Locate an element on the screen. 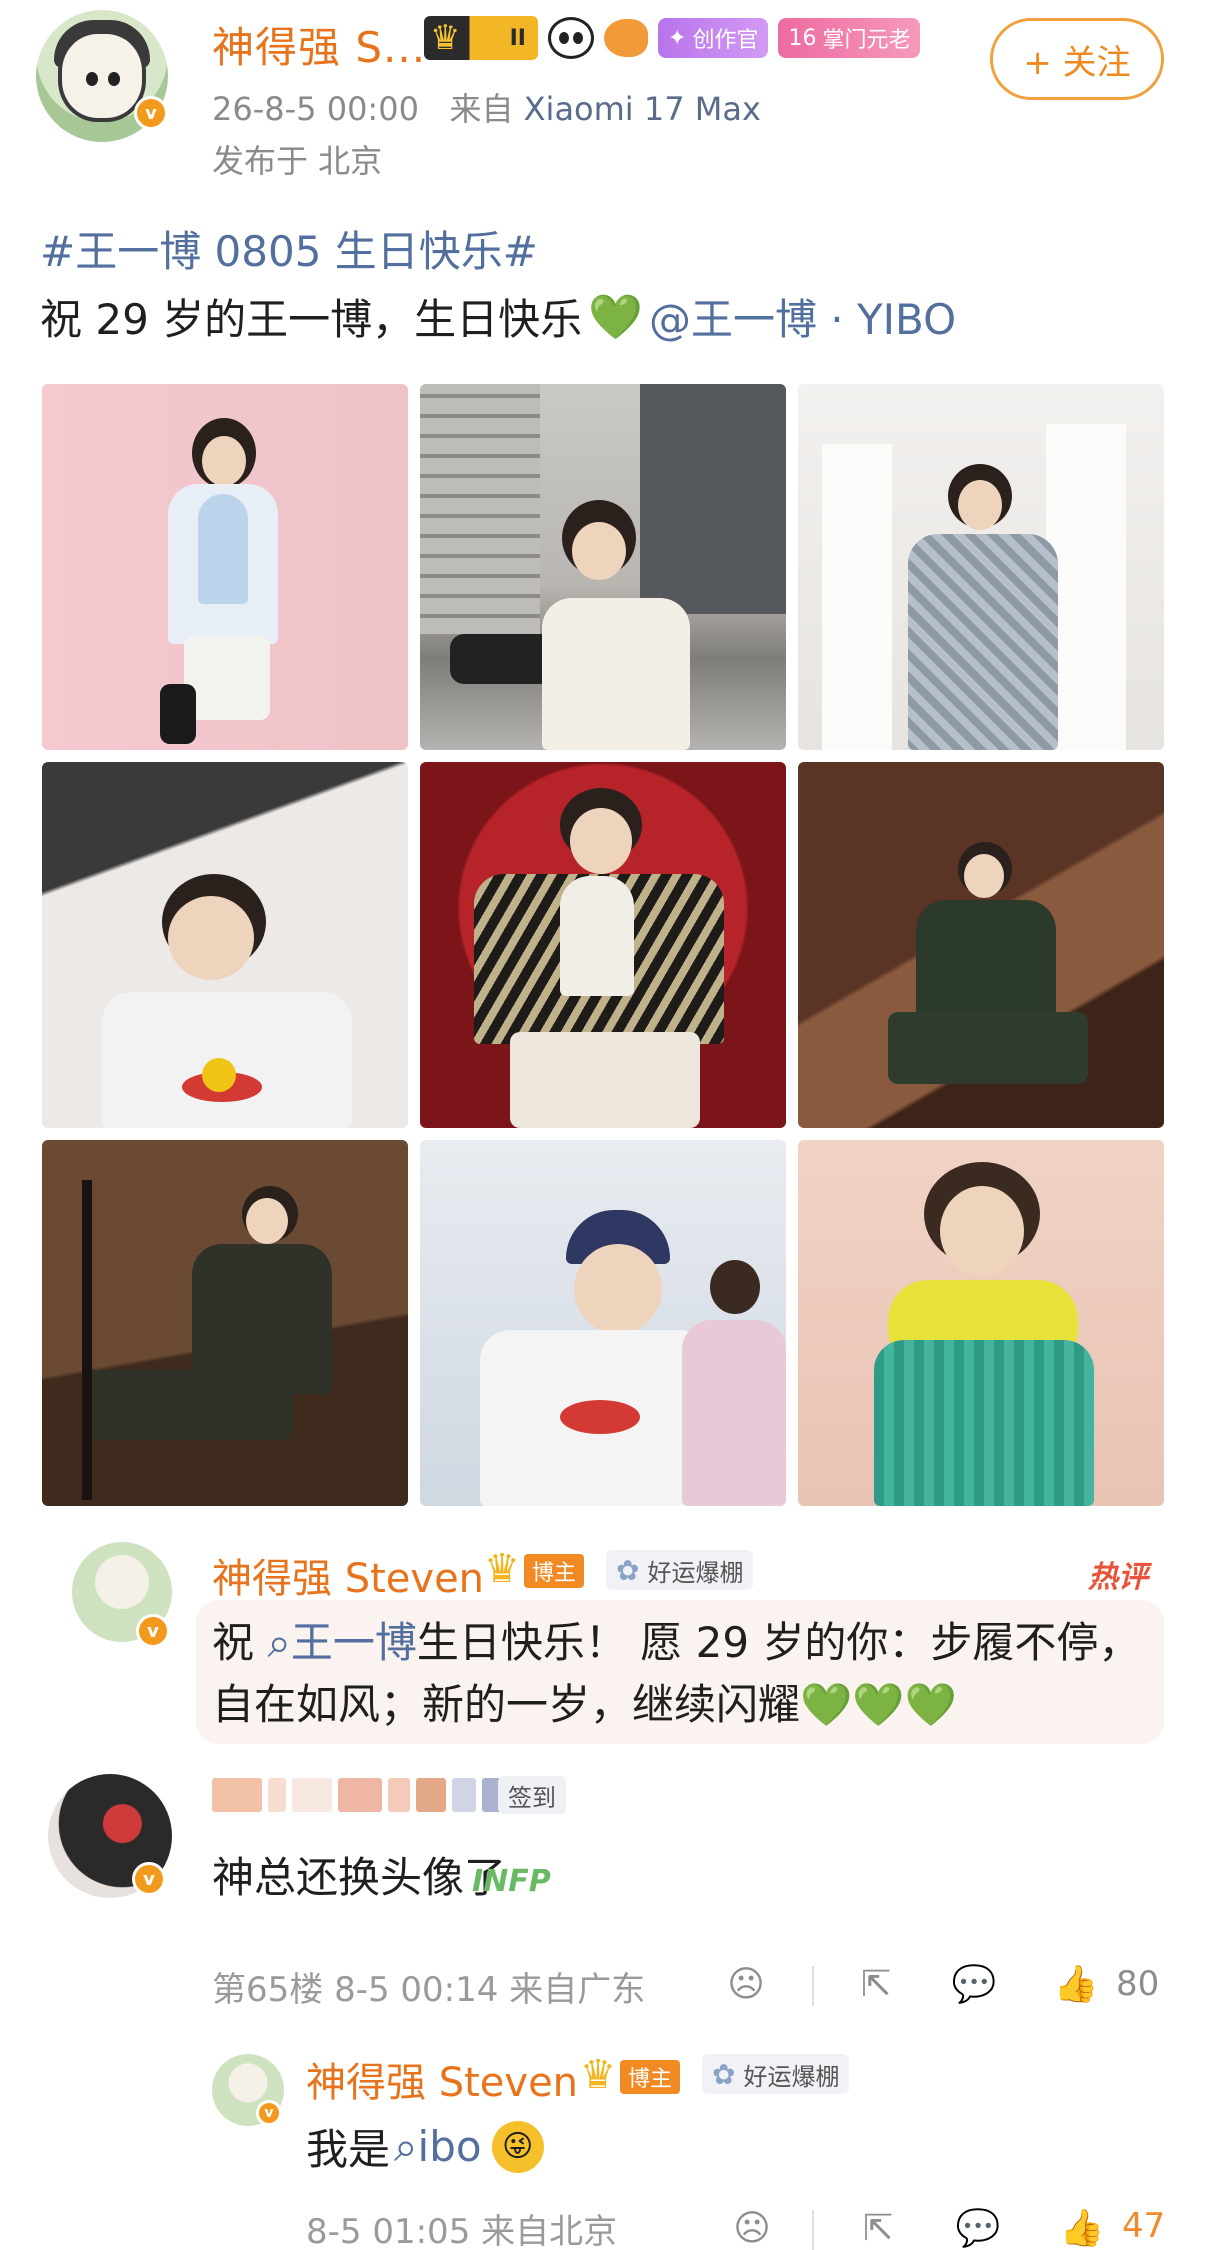  fish-icon is located at coordinates (626, 38).